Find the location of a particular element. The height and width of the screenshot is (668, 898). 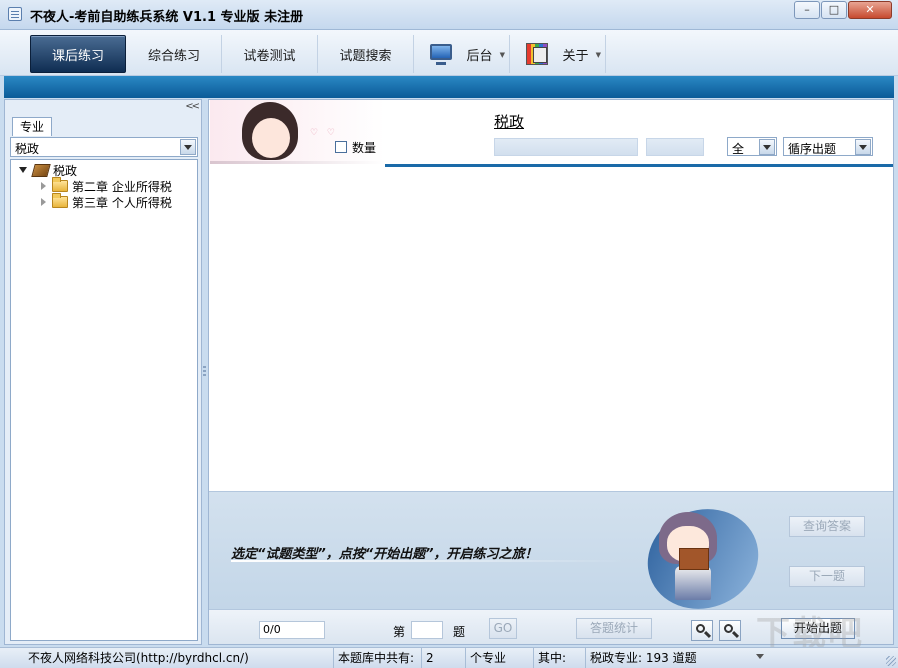

status-company: 不夜人网络科技公司(http://byrdhcl.cn/) is located at coordinates (179, 658).